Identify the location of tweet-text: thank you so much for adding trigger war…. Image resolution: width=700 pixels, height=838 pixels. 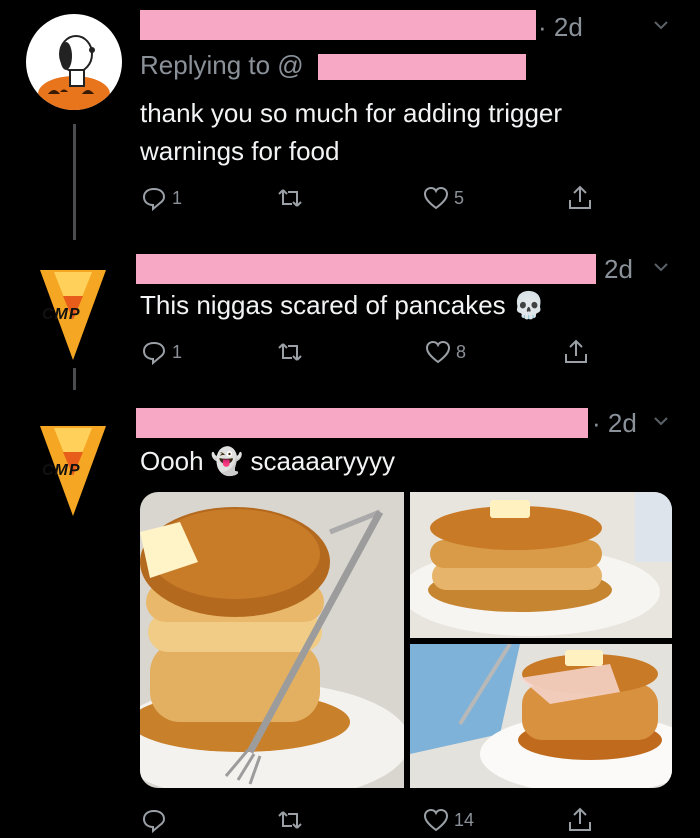
(351, 132).